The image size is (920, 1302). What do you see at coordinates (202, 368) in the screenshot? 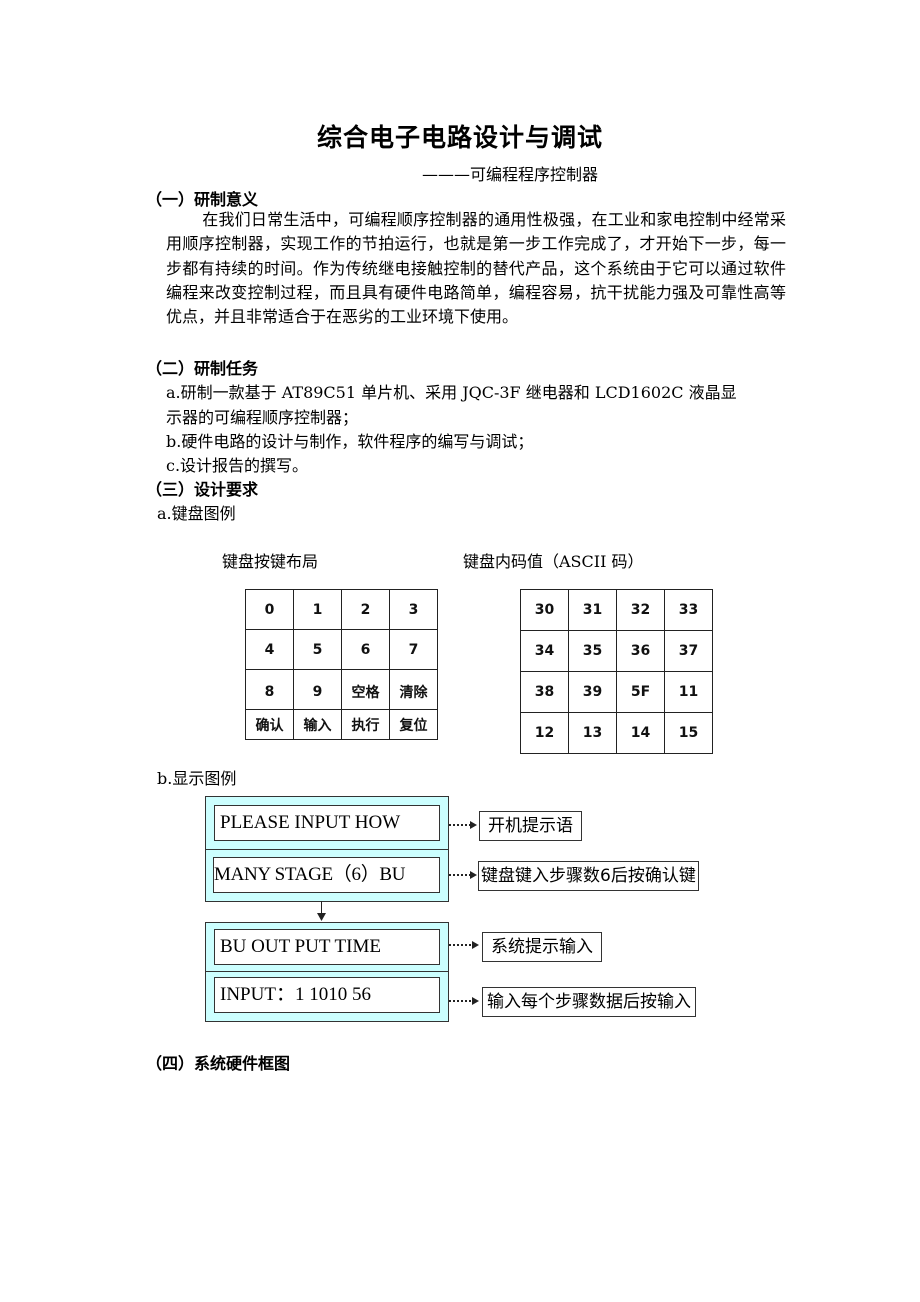
I see `section-2-heading: （二）研制任务` at bounding box center [202, 368].